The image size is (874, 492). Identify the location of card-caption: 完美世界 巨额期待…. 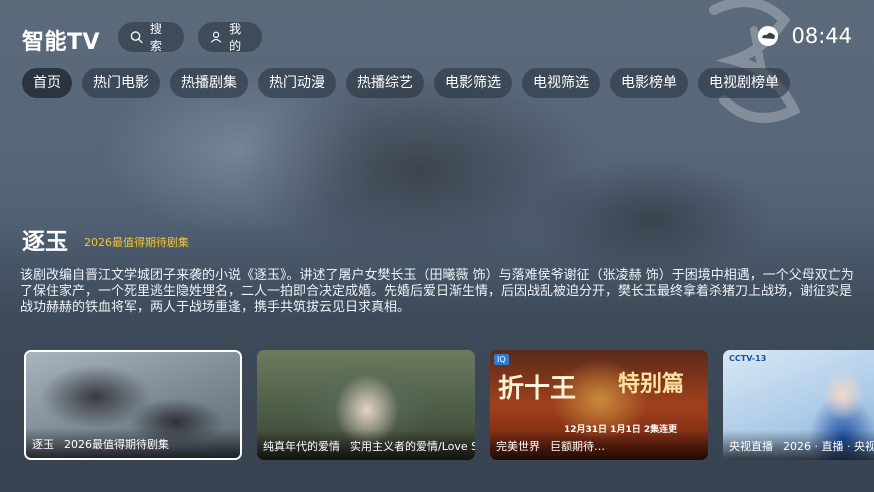
(599, 445).